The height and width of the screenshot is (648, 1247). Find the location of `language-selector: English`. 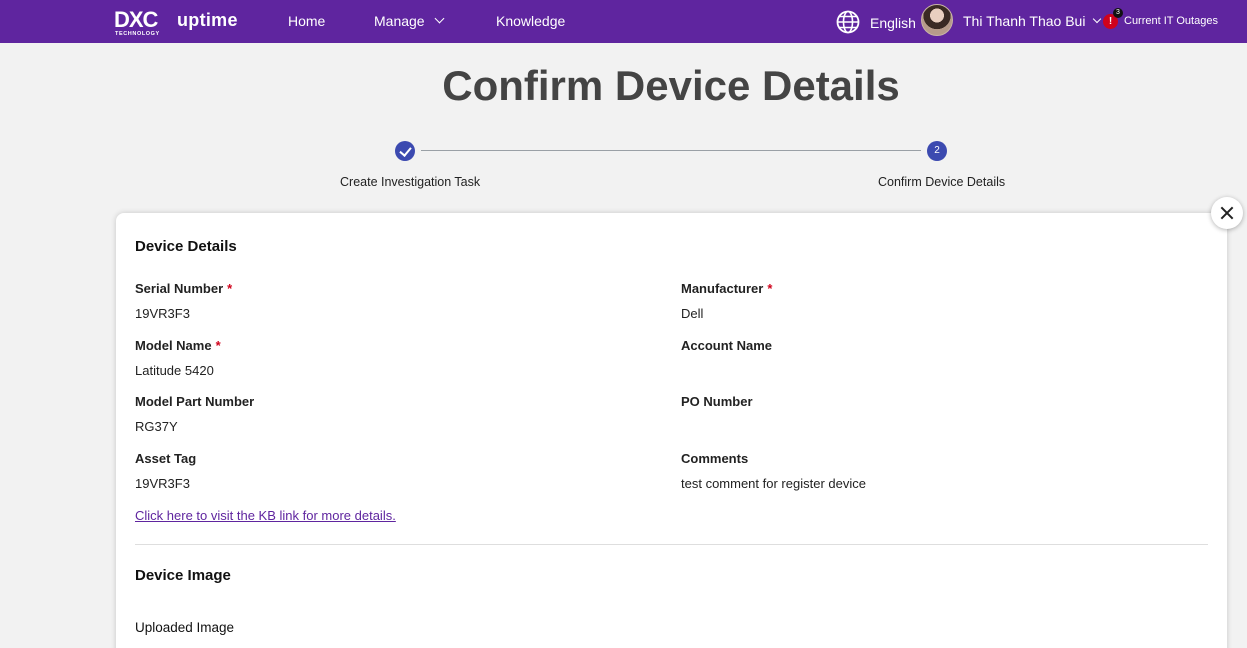

language-selector: English is located at coordinates (893, 23).